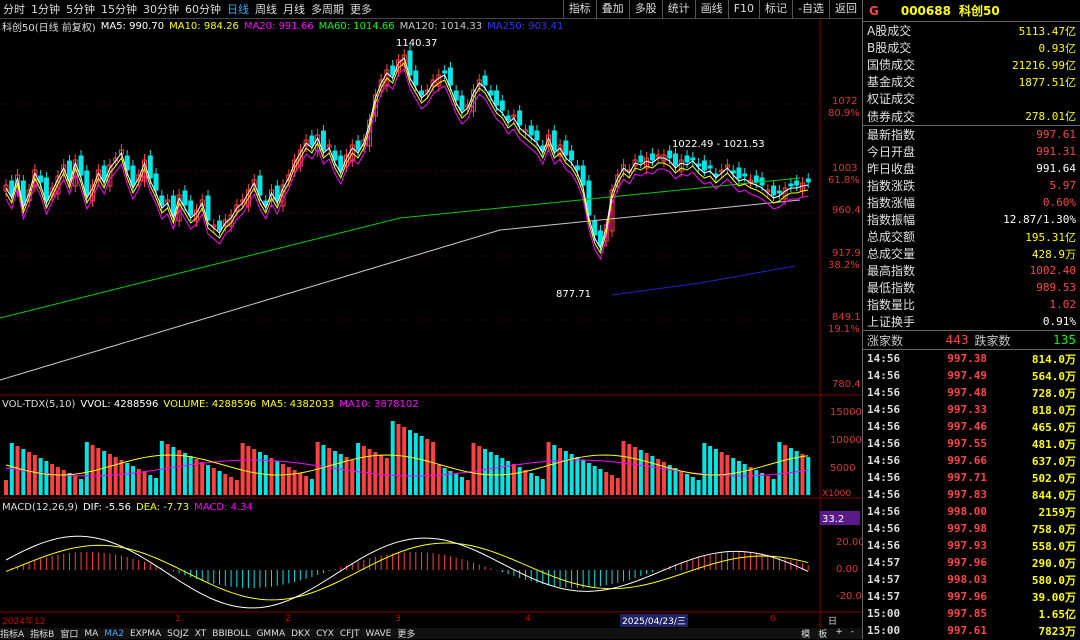  I want to click on tick-row: 14:56 997.83 844.0万, so click(971, 494).